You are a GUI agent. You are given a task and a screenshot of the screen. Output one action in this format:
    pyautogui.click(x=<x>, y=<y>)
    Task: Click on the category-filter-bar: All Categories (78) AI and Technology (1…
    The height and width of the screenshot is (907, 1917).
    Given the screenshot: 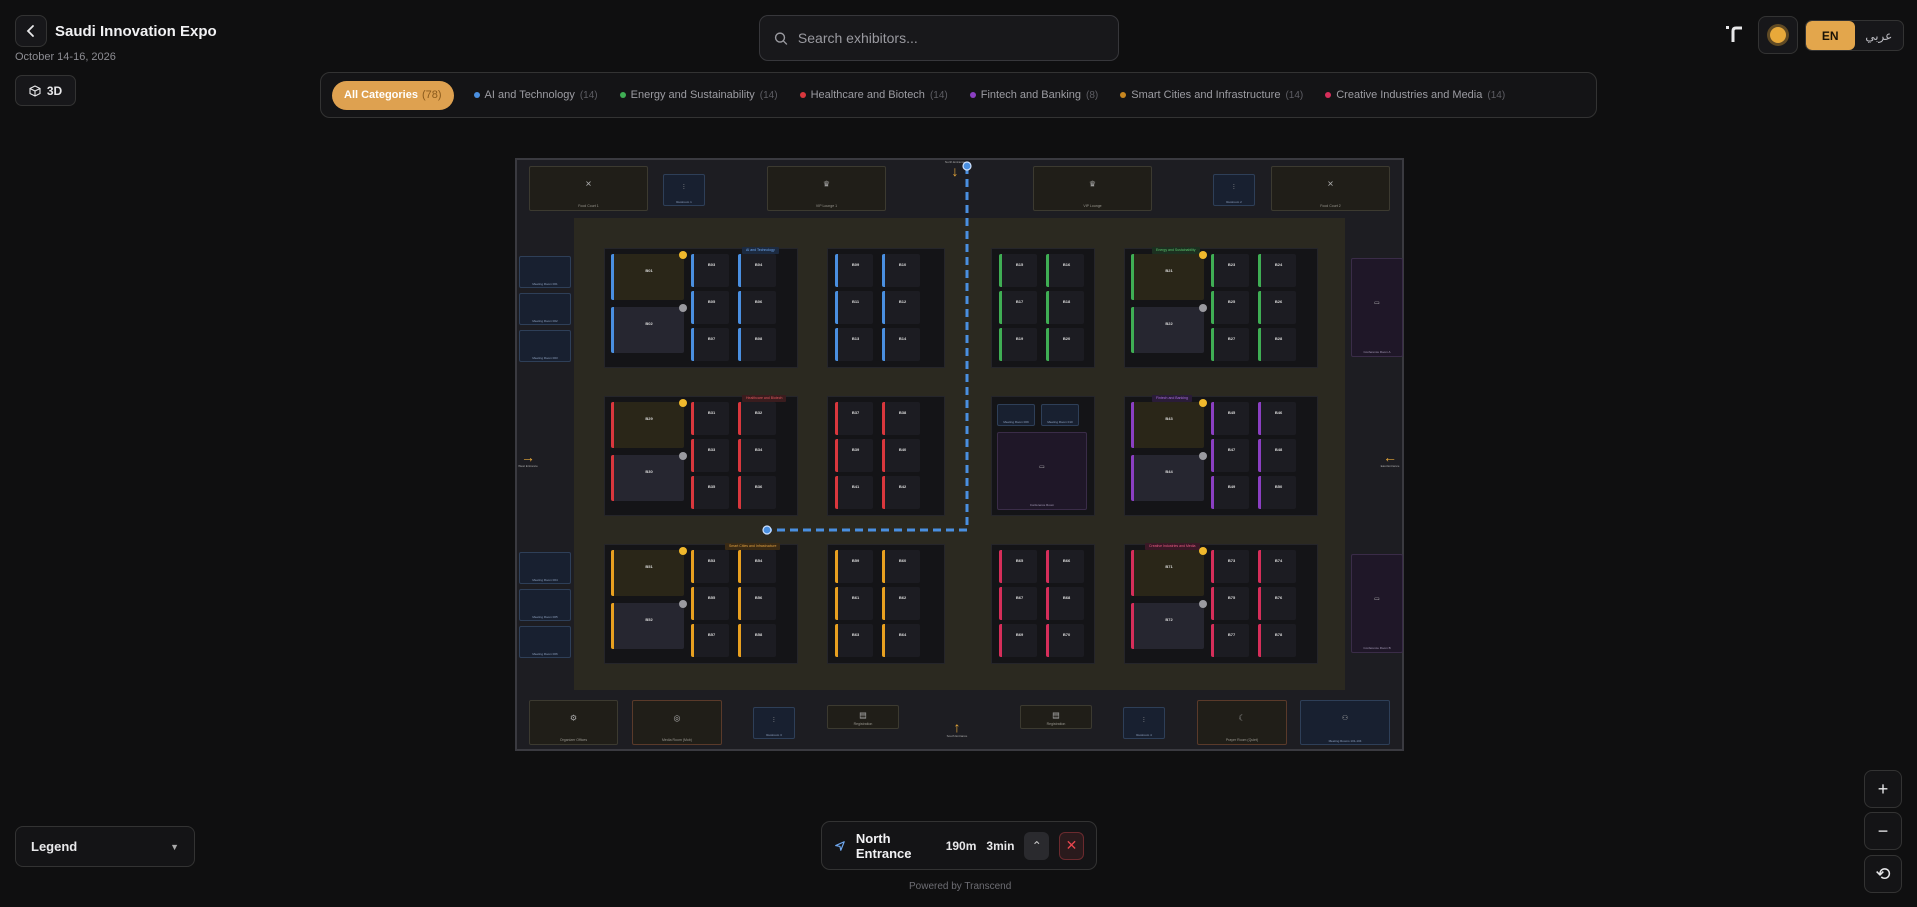 What is the action you would take?
    pyautogui.click(x=958, y=95)
    